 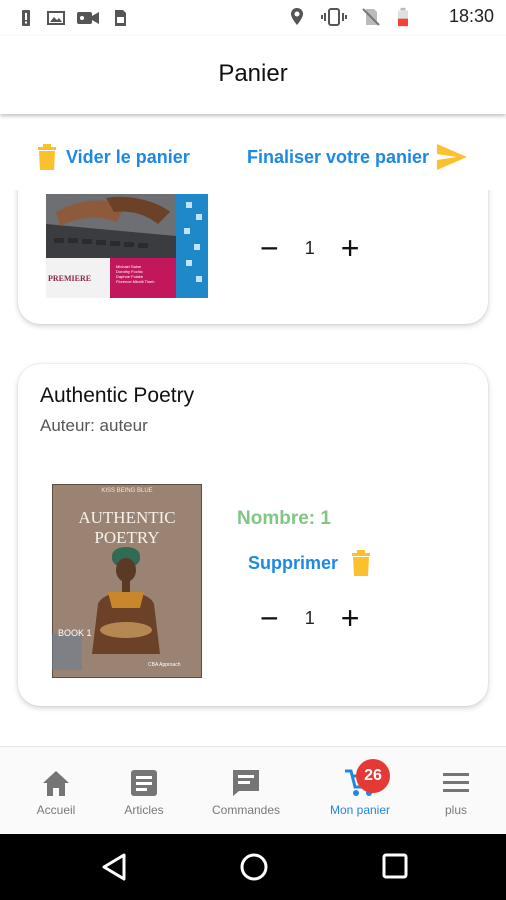 I want to click on status-bar: 18:30, so click(x=253, y=18).